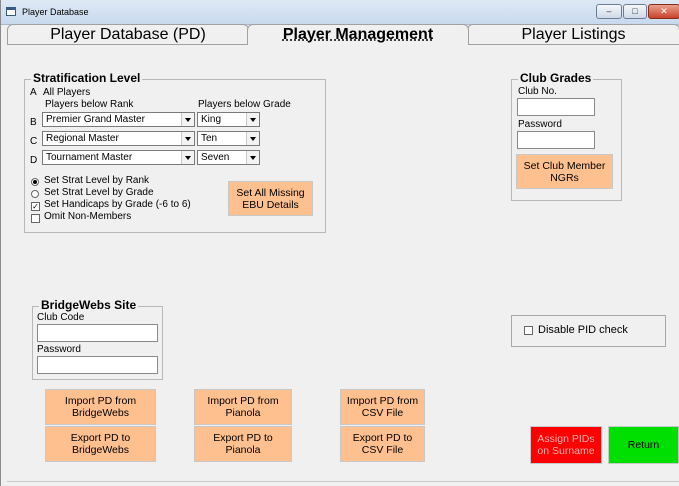 The image size is (679, 486). What do you see at coordinates (540, 124) in the screenshot?
I see `club-password-label: Password` at bounding box center [540, 124].